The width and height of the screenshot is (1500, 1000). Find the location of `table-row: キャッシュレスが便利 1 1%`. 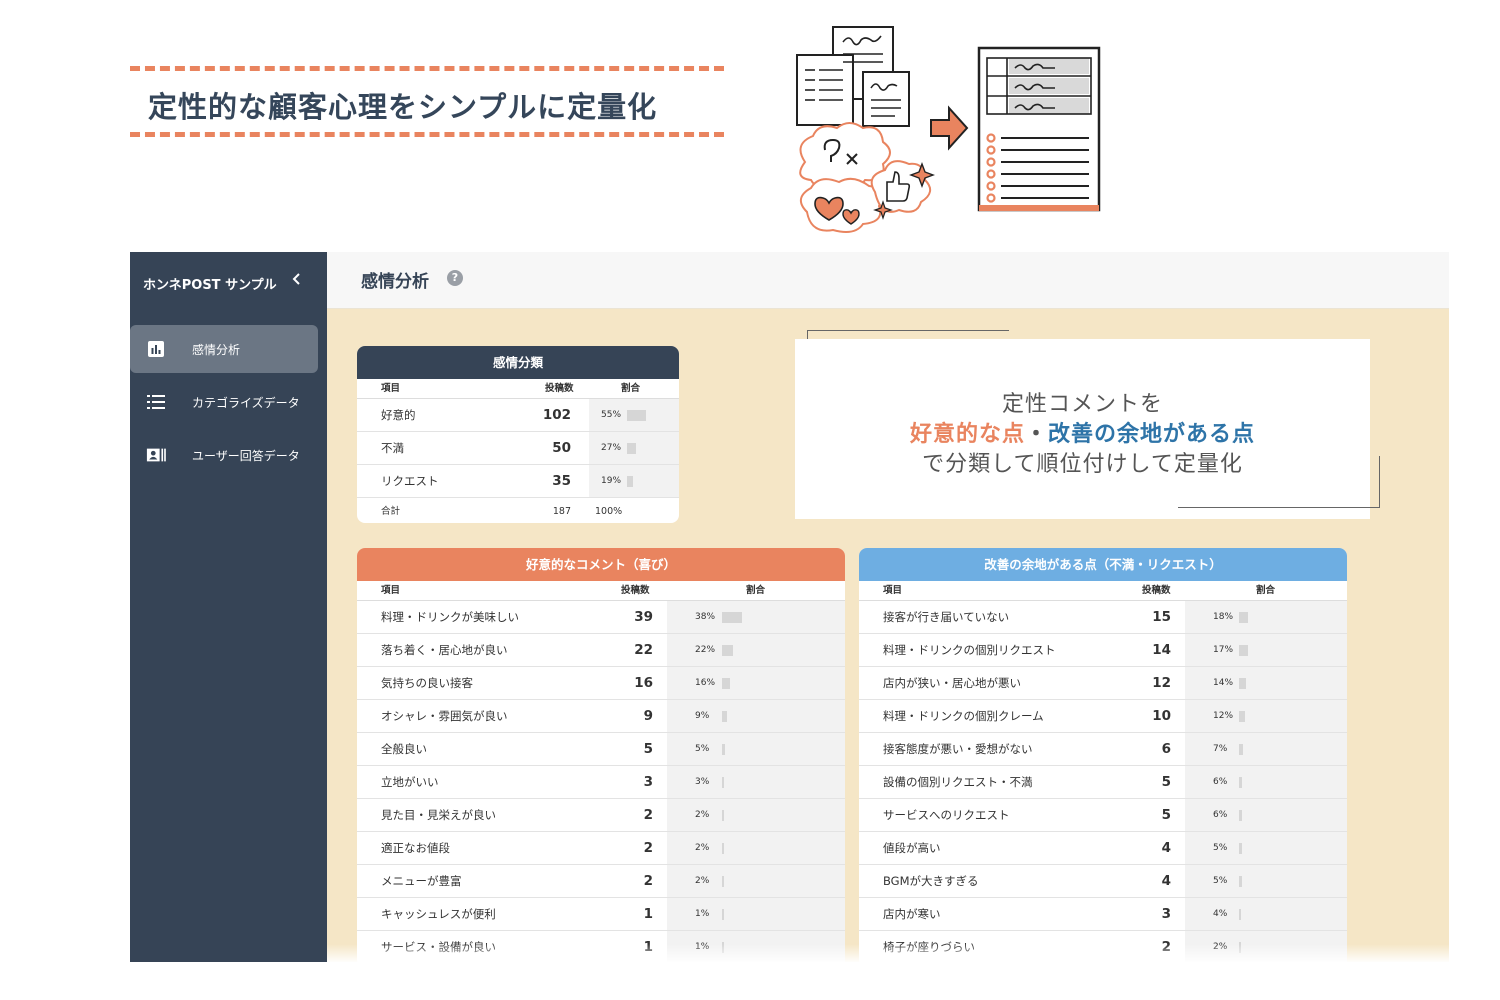

table-row: キャッシュレスが便利 1 1% is located at coordinates (601, 914).